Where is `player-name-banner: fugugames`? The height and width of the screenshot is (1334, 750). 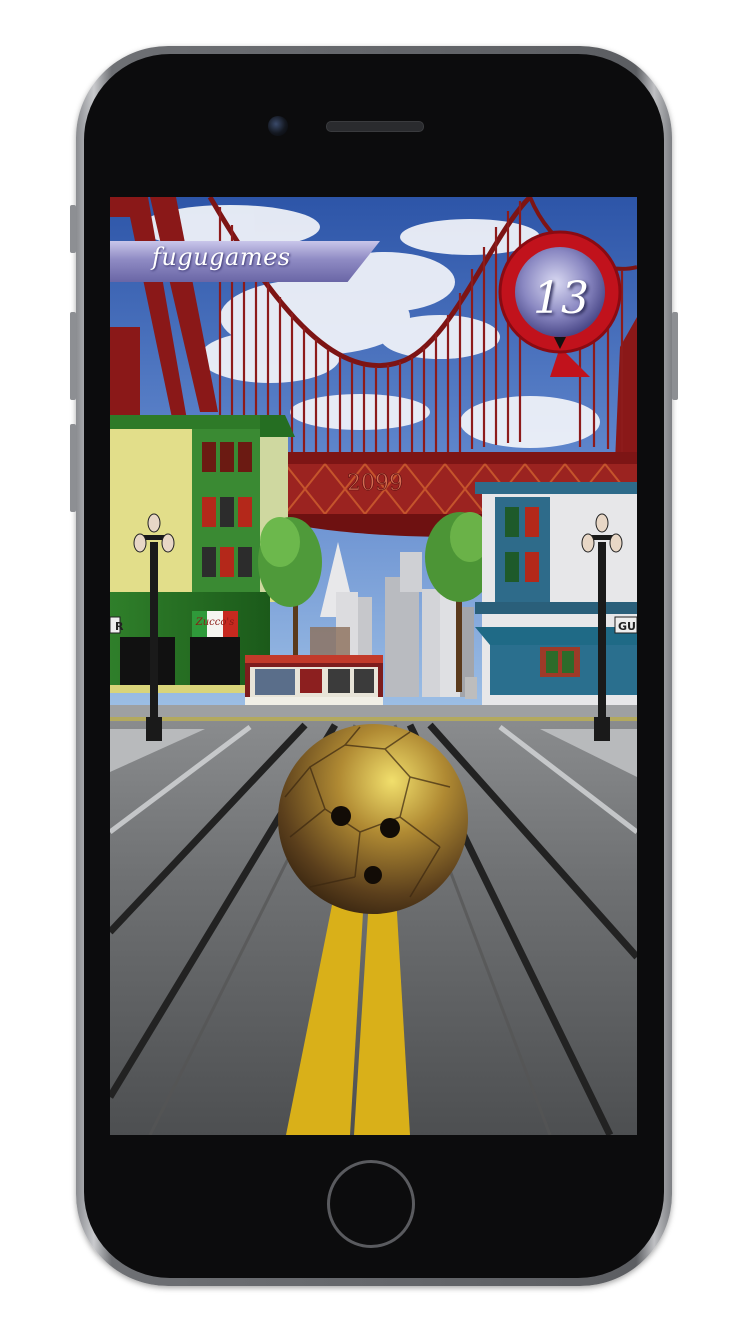
player-name-banner: fugugames is located at coordinates (245, 261).